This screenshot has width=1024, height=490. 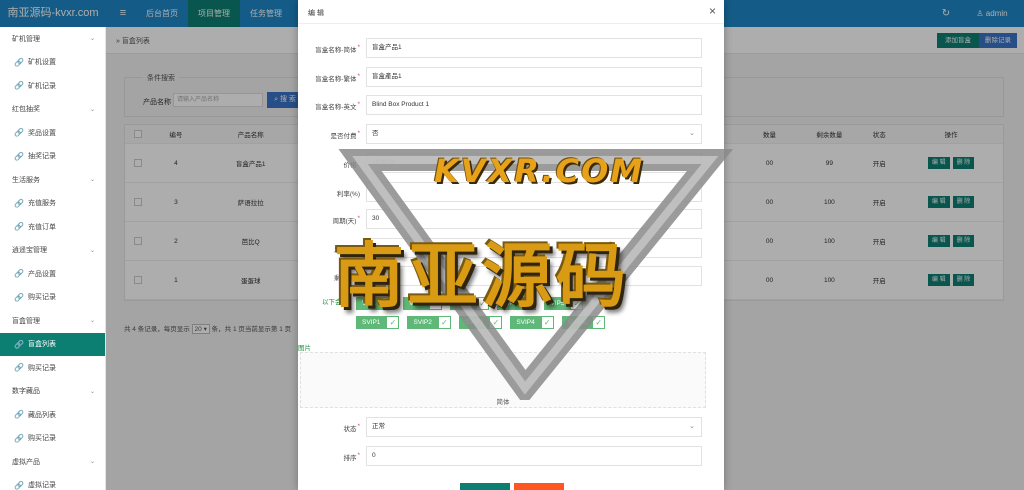 I want to click on sidebar-item: 🔗 矿机记录, so click(x=52, y=86).